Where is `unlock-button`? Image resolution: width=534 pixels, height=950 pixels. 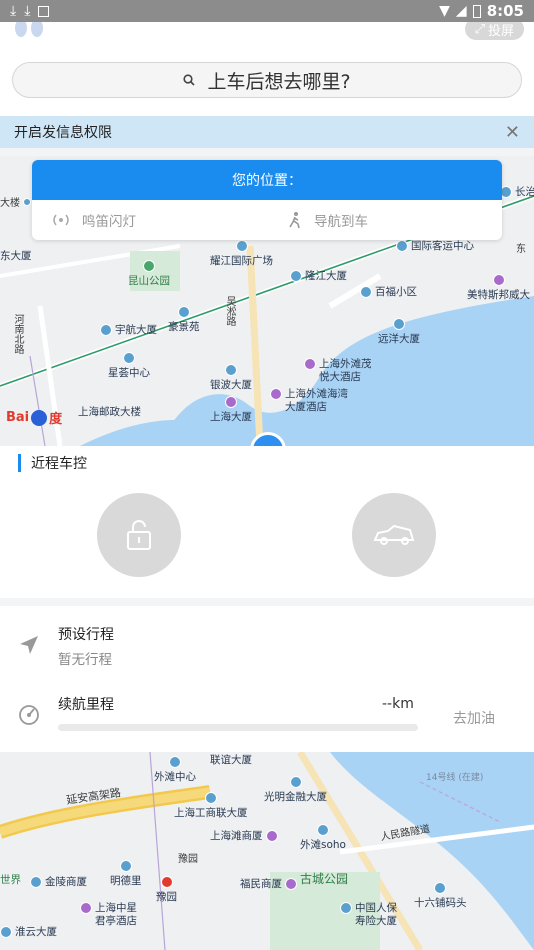
unlock-button is located at coordinates (139, 535).